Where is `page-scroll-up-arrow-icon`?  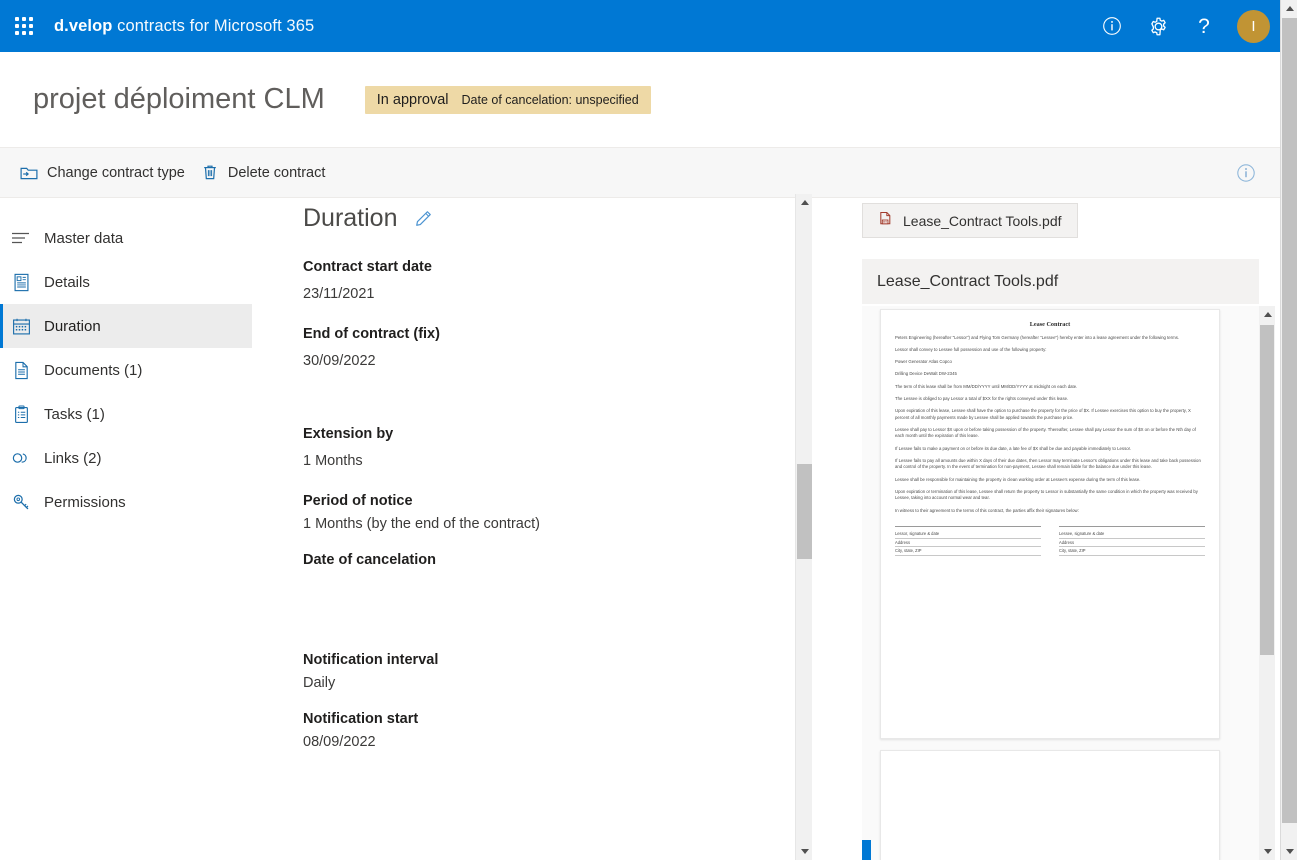
page-scroll-up-arrow-icon is located at coordinates (1289, 8).